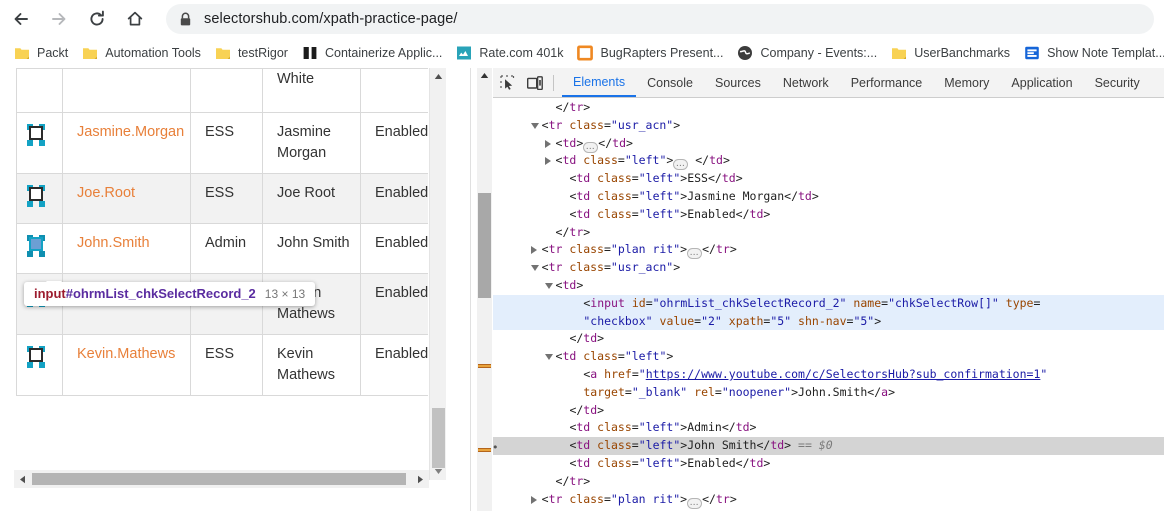 The image size is (1164, 511). Describe the element at coordinates (106, 193) in the screenshot. I see `table-cell-username-text: Joe.Root` at that location.